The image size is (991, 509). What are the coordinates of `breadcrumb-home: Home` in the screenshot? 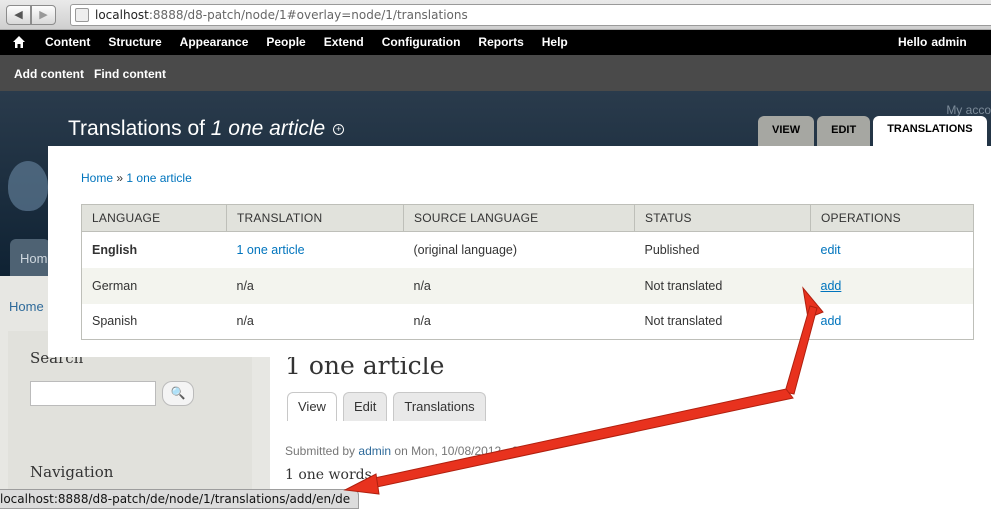 It's located at (97, 178).